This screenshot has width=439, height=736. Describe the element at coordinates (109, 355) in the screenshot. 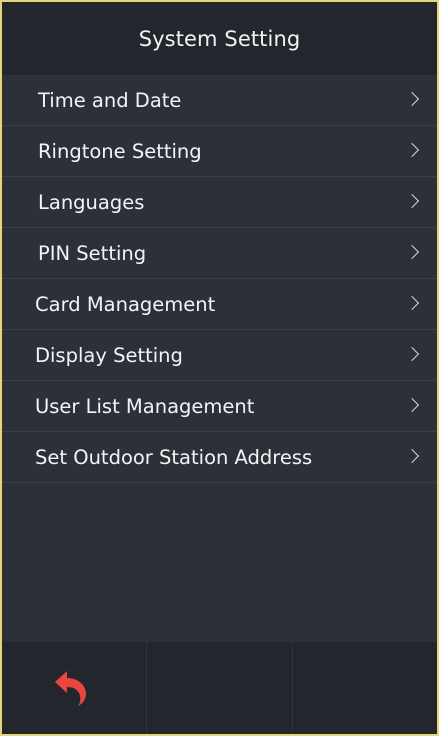

I see `menu-item-label: Display Setting` at that location.